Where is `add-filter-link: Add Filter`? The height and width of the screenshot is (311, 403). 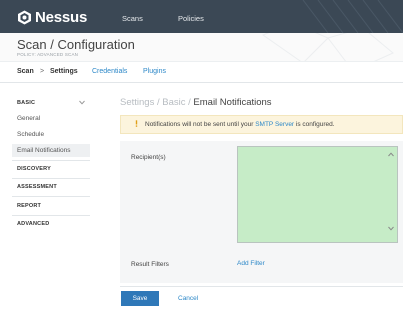 add-filter-link: Add Filter is located at coordinates (251, 263).